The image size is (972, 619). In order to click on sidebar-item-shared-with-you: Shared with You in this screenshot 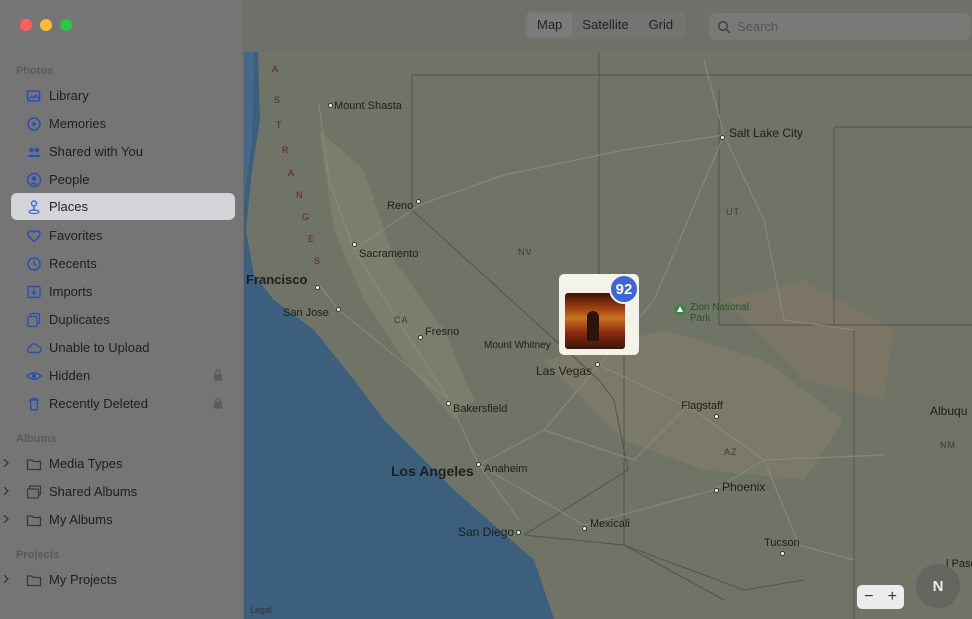, I will do `click(123, 151)`.